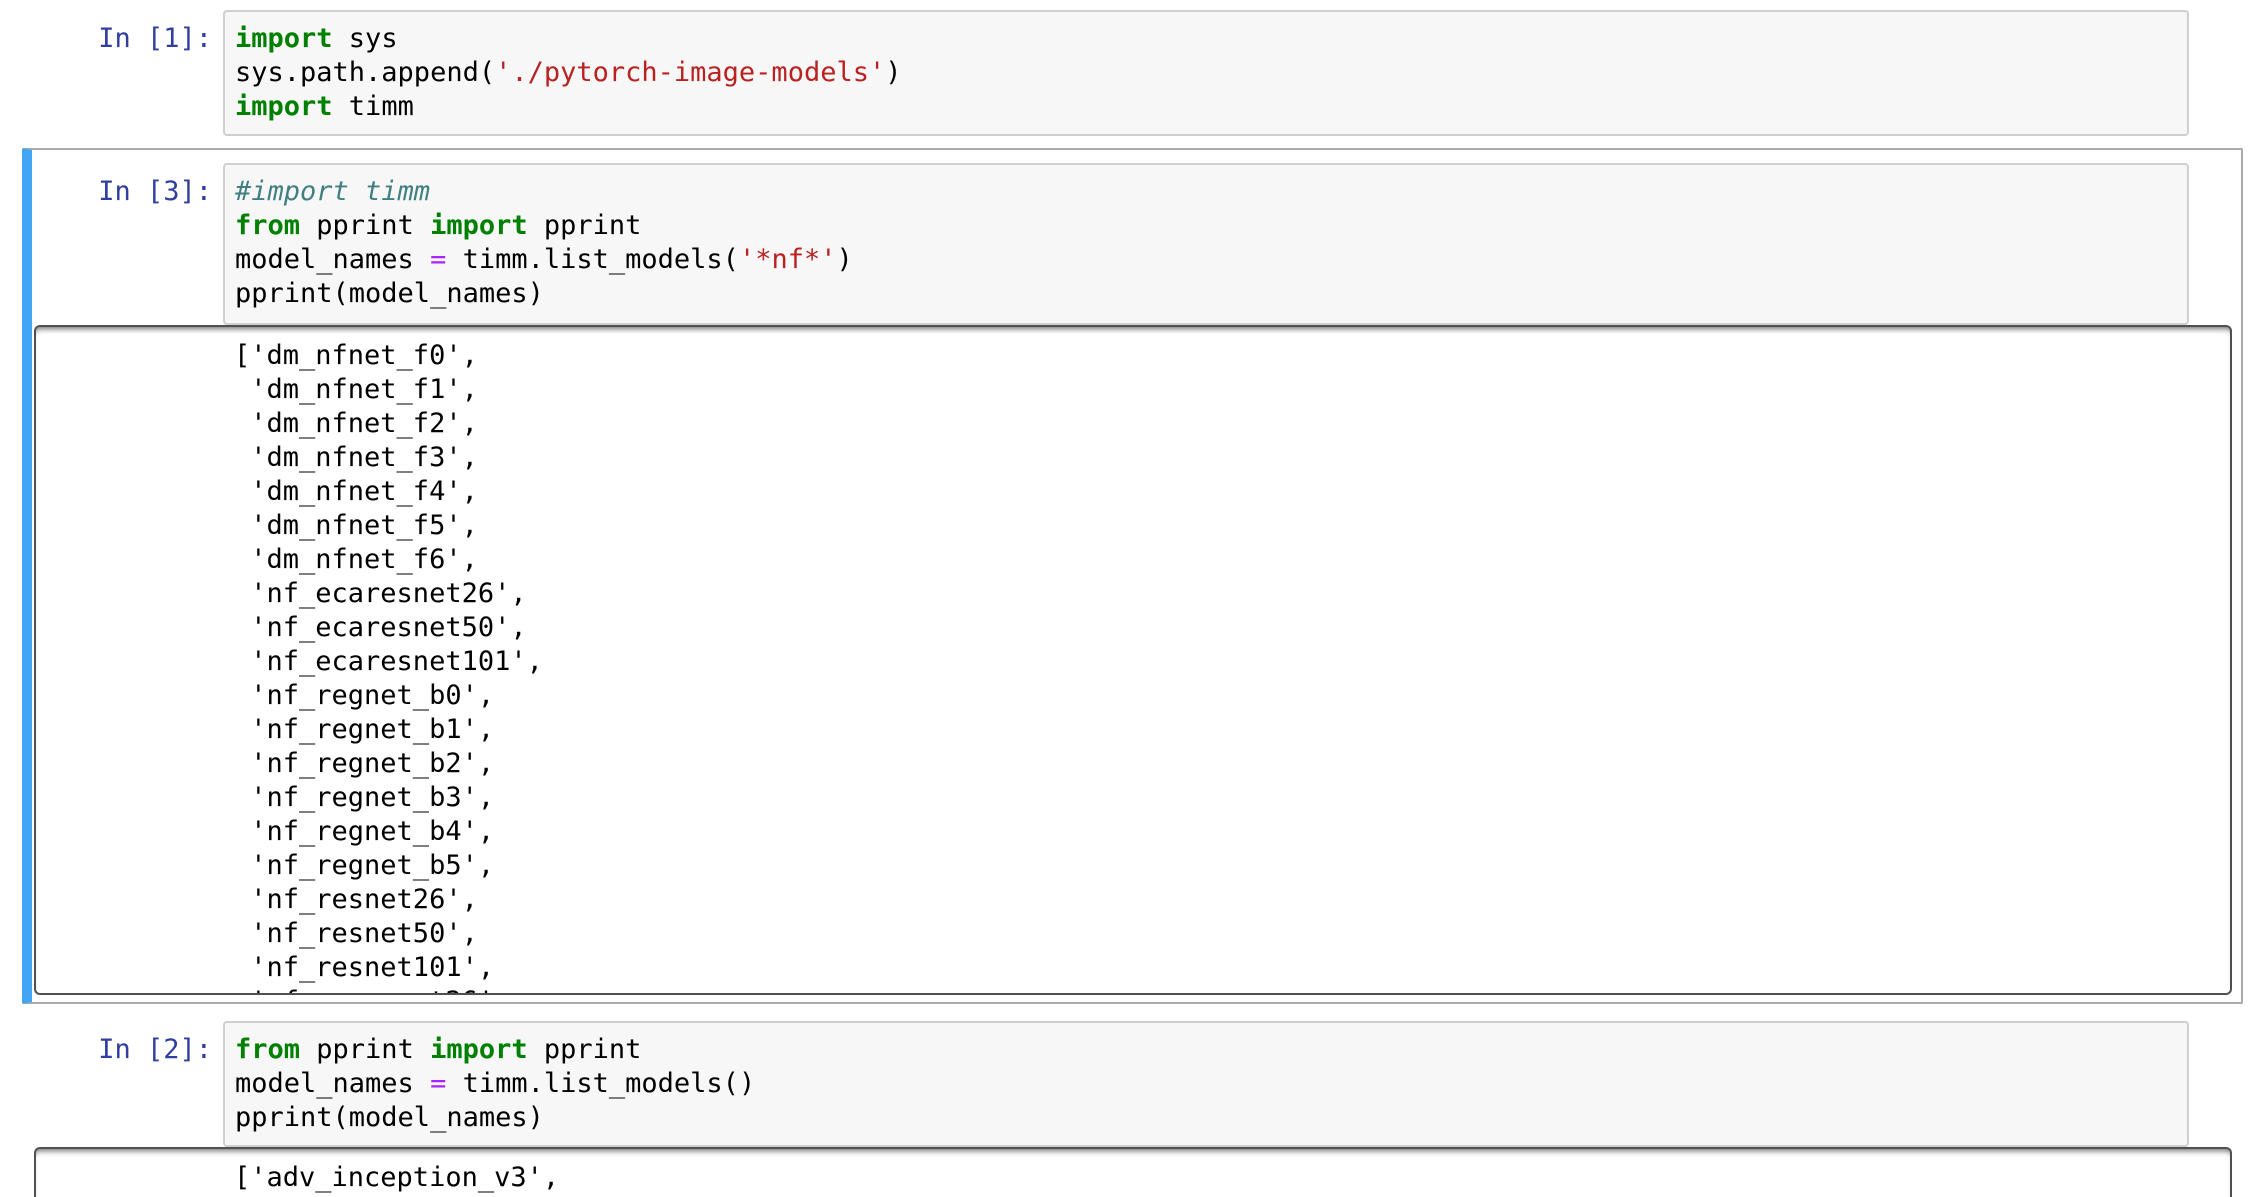 The image size is (2265, 1197). I want to click on output-line: 'dm_nfnet_f3',, so click(356, 457).